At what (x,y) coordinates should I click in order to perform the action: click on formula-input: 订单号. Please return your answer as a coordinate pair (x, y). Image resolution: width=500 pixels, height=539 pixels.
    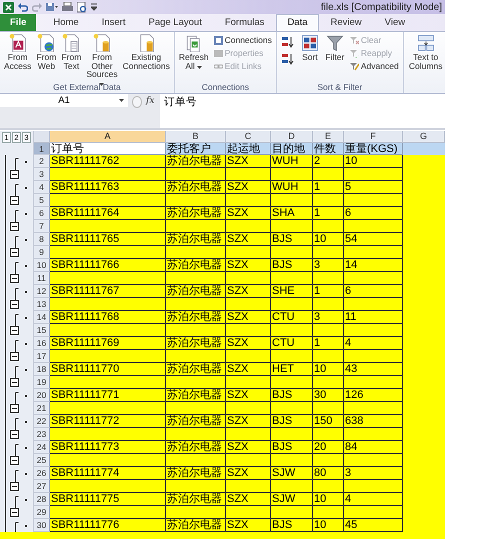
    Looking at the image, I should click on (302, 111).